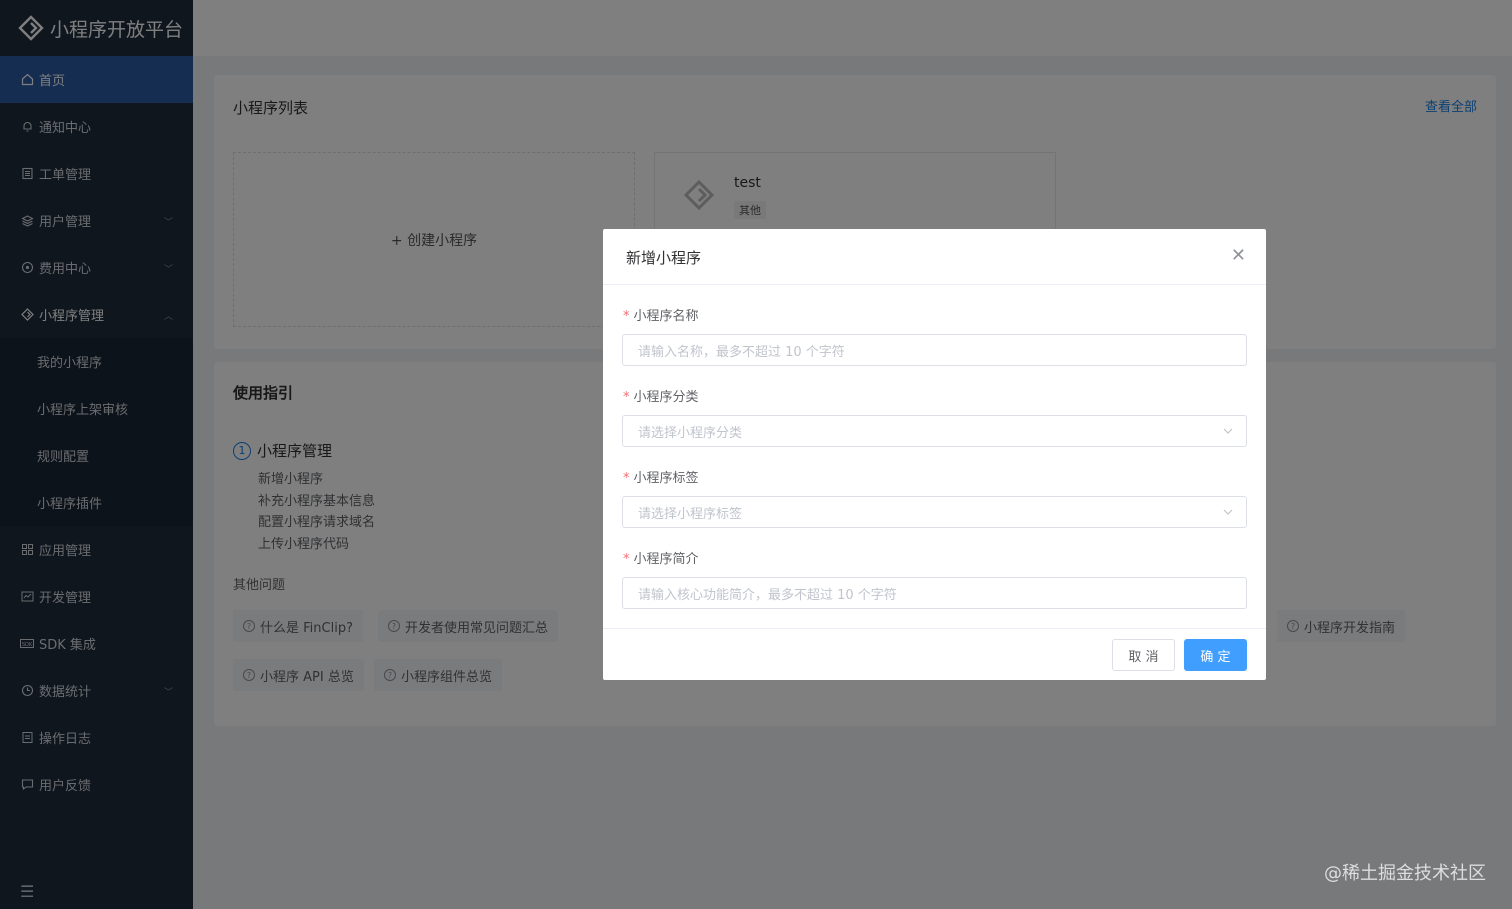 The width and height of the screenshot is (1512, 909). Describe the element at coordinates (661, 316) in the screenshot. I see `form-label-name: * 小程序名称` at that location.